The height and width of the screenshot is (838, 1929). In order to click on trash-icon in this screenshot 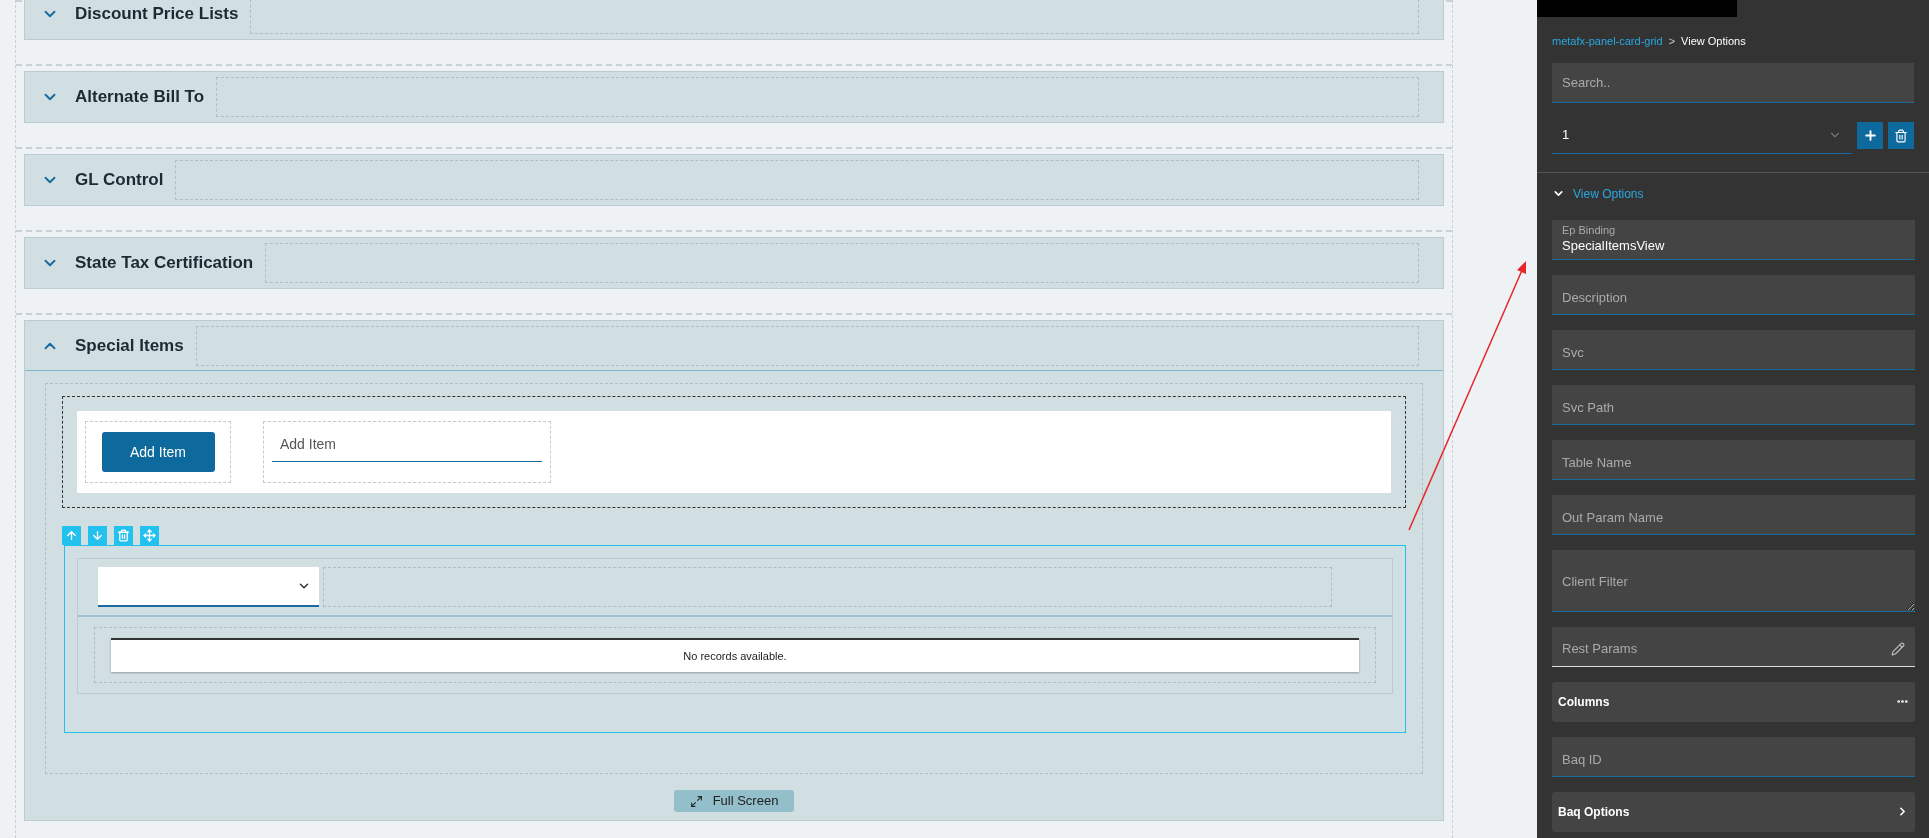, I will do `click(1901, 135)`.